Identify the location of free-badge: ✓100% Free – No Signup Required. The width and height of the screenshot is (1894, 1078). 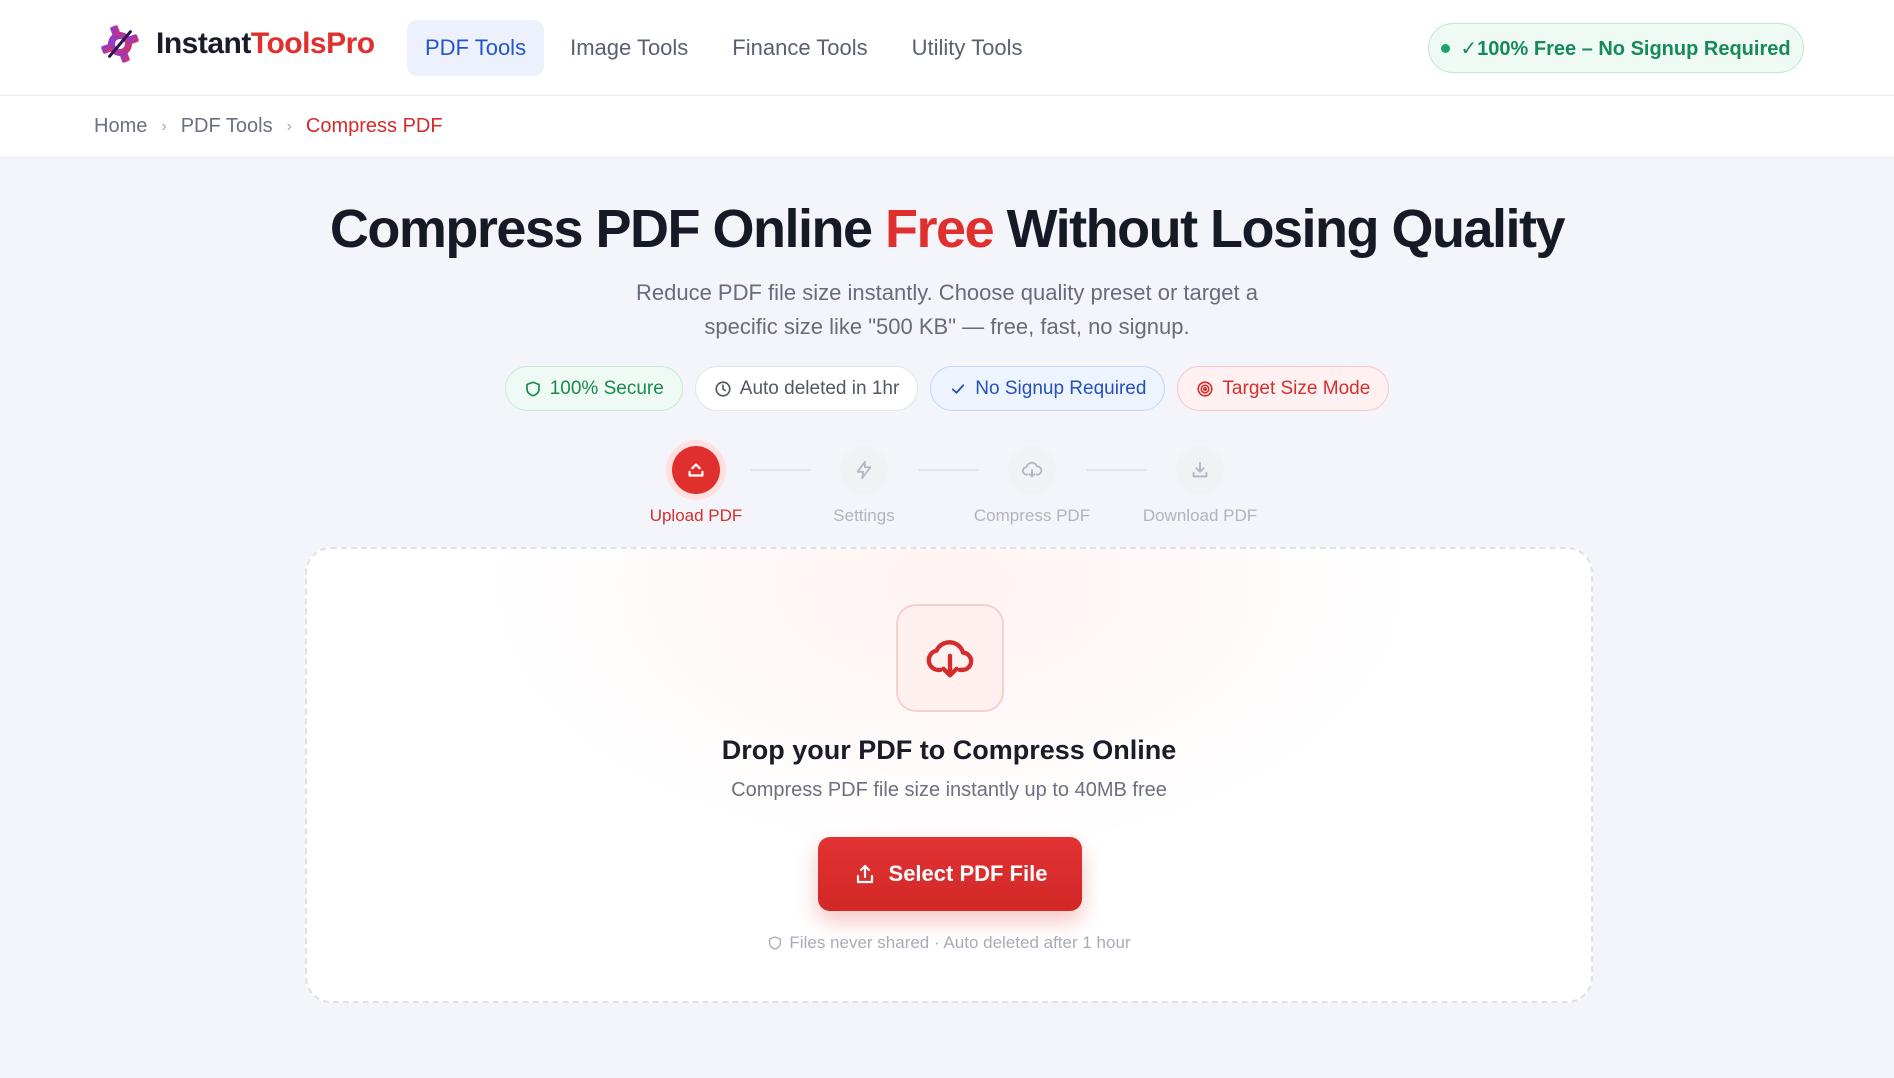
(1616, 48).